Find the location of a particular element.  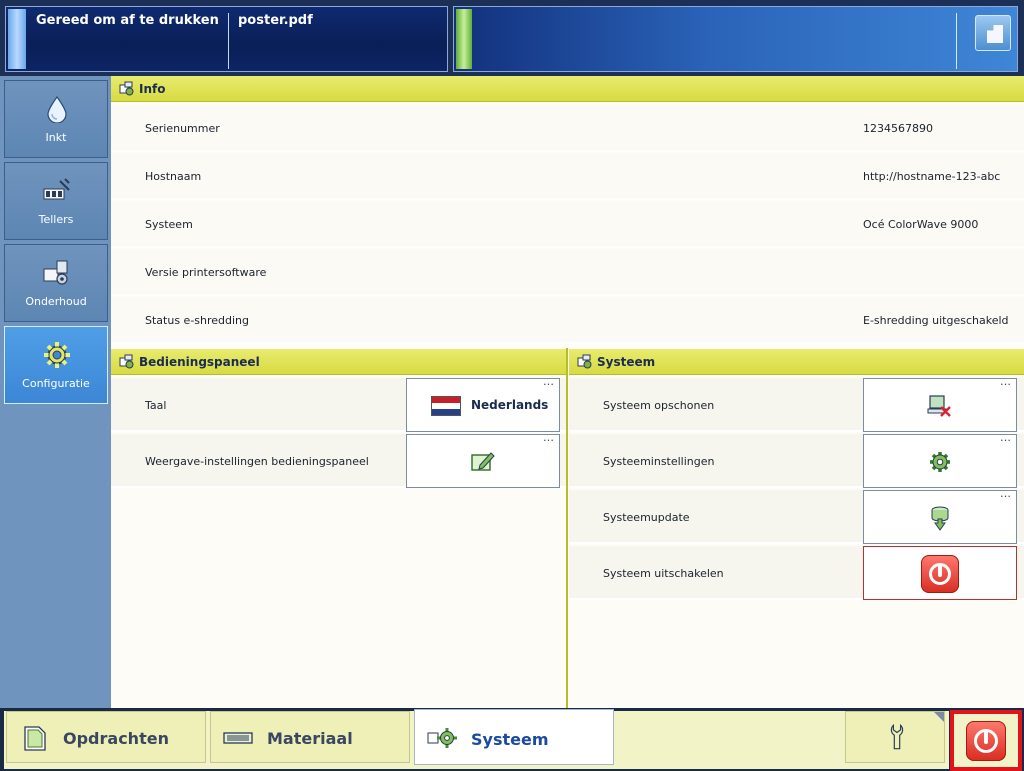

nav-label: Configuratie is located at coordinates (56, 383).